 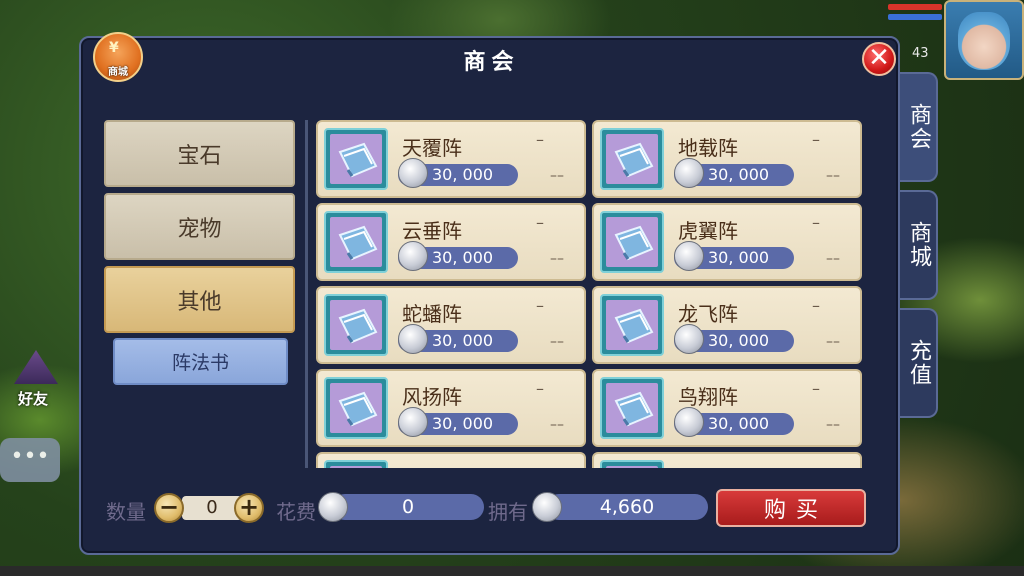 What do you see at coordinates (508, 512) in the screenshot?
I see `owned-label: 拥有` at bounding box center [508, 512].